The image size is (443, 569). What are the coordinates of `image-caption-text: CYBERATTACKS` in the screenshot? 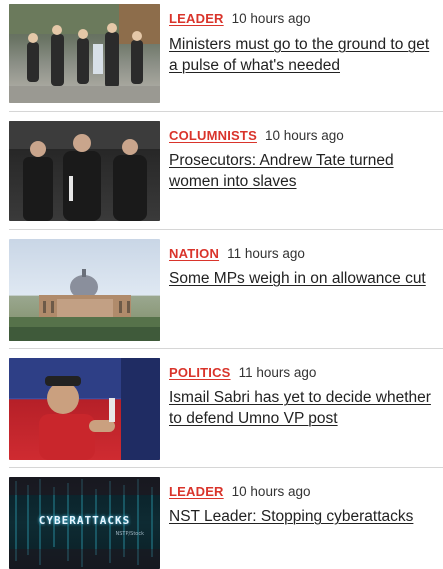 It's located at (84, 520).